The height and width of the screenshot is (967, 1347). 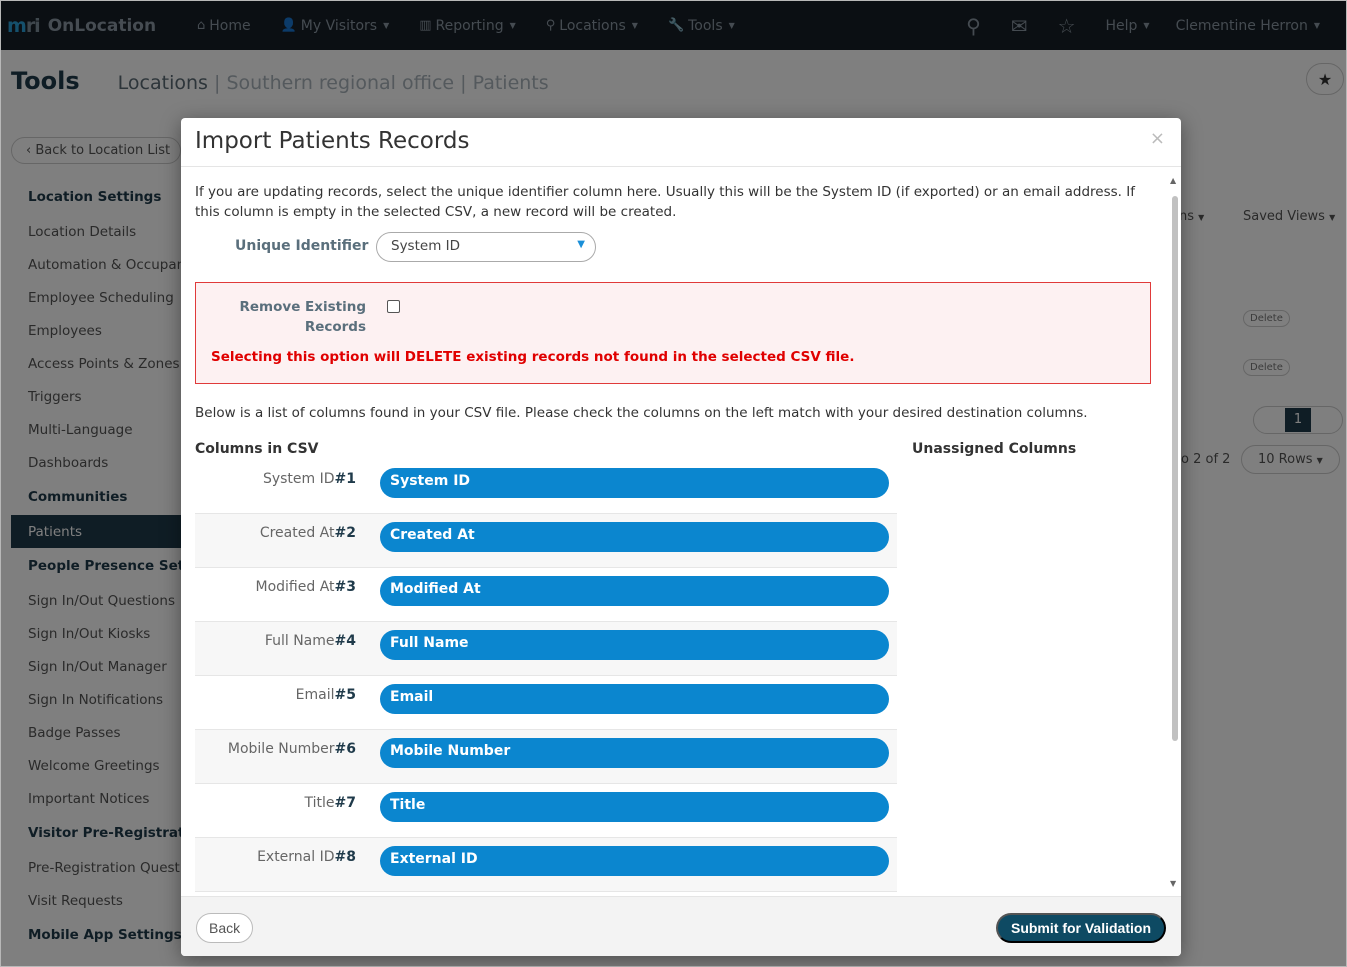 I want to click on csv-column-name: System ID, so click(x=298, y=479).